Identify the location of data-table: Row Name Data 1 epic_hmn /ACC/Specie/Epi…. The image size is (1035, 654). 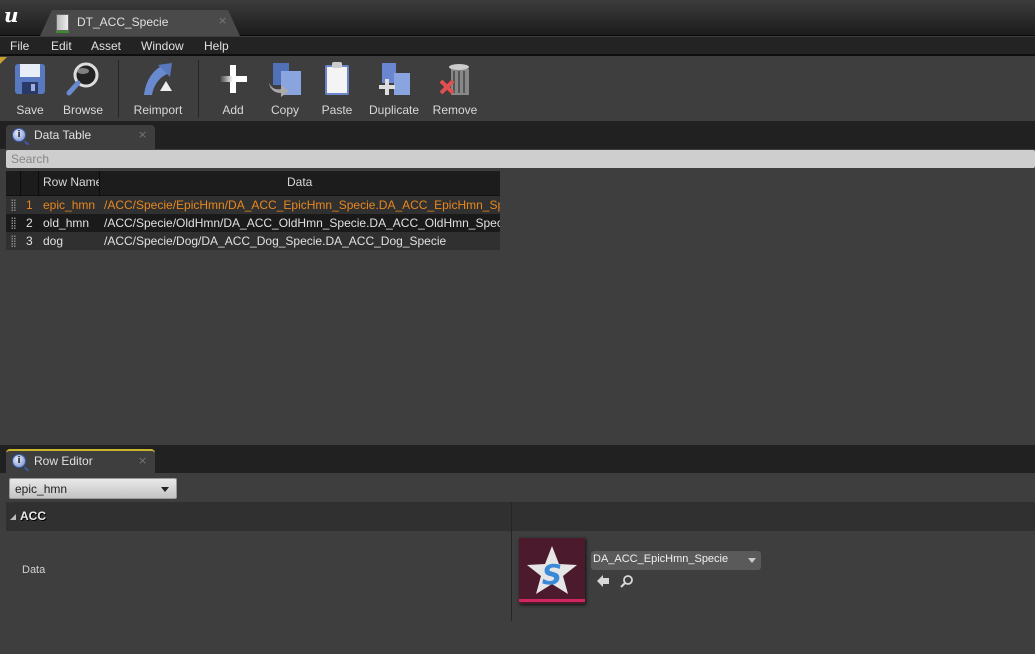
(253, 210).